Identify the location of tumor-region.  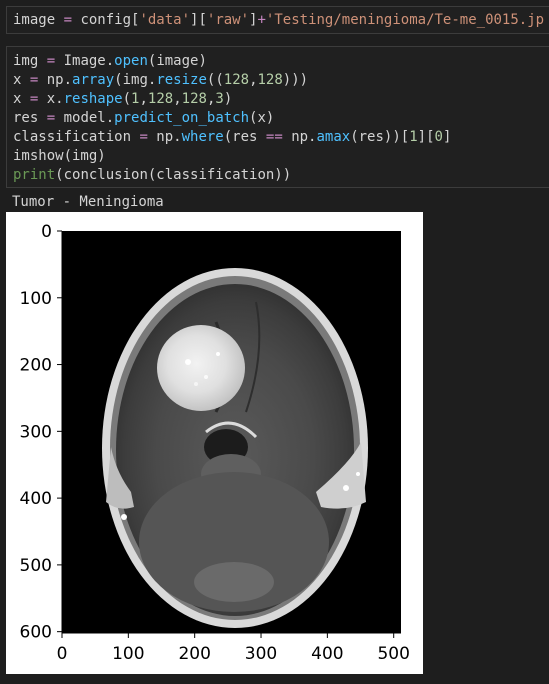
(201, 368).